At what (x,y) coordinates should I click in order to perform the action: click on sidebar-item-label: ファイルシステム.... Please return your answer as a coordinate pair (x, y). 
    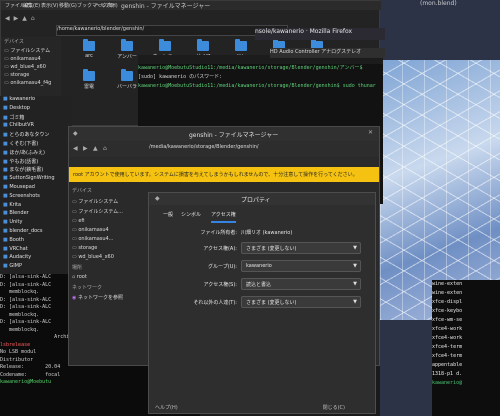
    Looking at the image, I should click on (100, 211).